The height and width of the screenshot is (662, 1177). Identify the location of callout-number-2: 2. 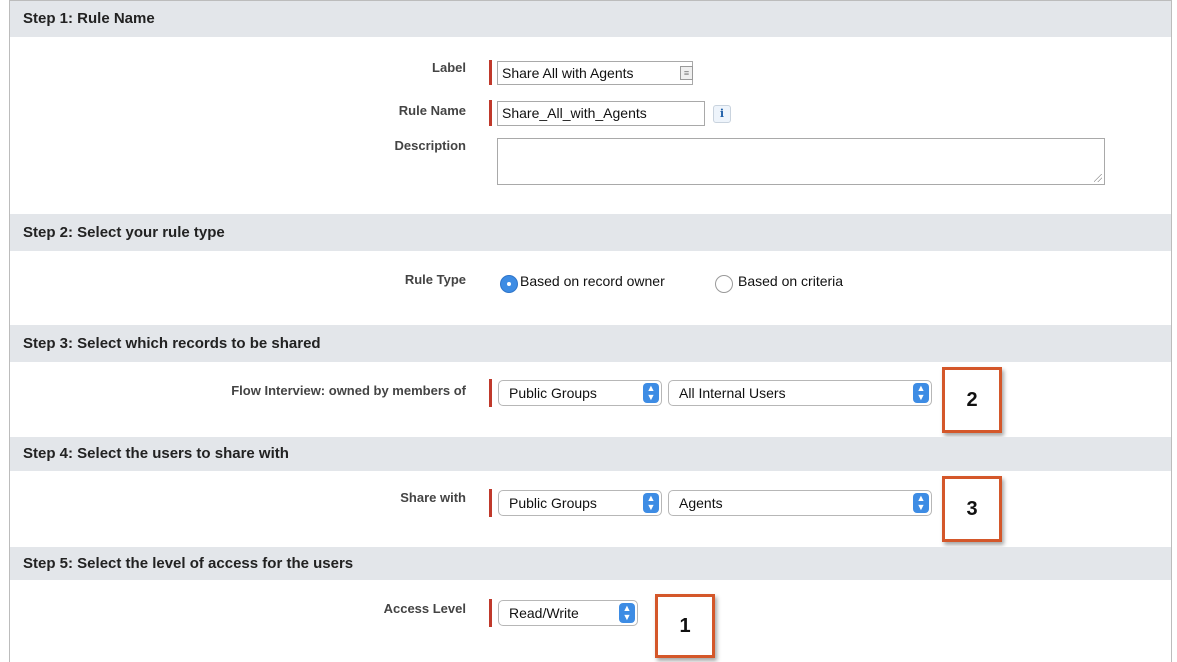
(972, 400).